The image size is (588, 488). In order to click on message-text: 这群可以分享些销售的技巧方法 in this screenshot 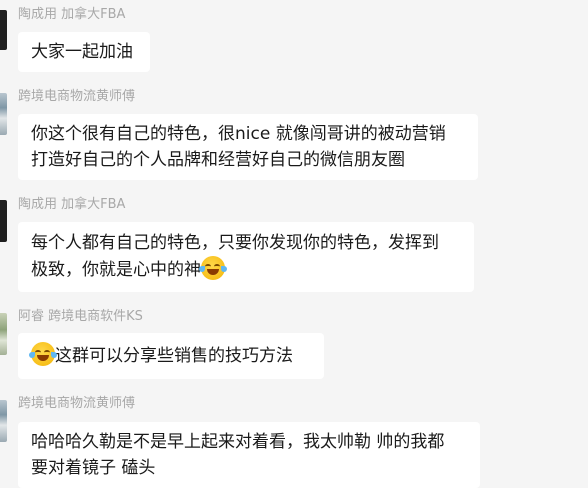, I will do `click(174, 356)`.